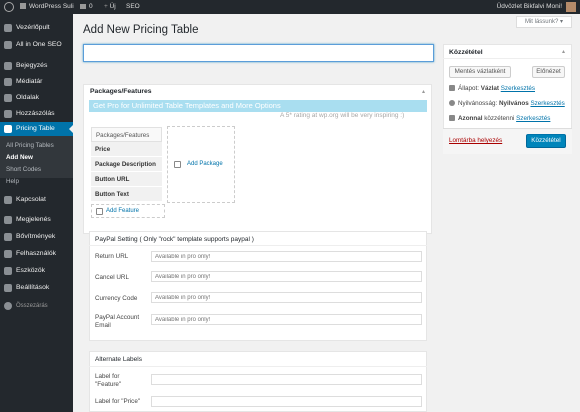  Describe the element at coordinates (36, 28) in the screenshot. I see `sidebar-item-dashboard: Vezérlőpult` at that location.